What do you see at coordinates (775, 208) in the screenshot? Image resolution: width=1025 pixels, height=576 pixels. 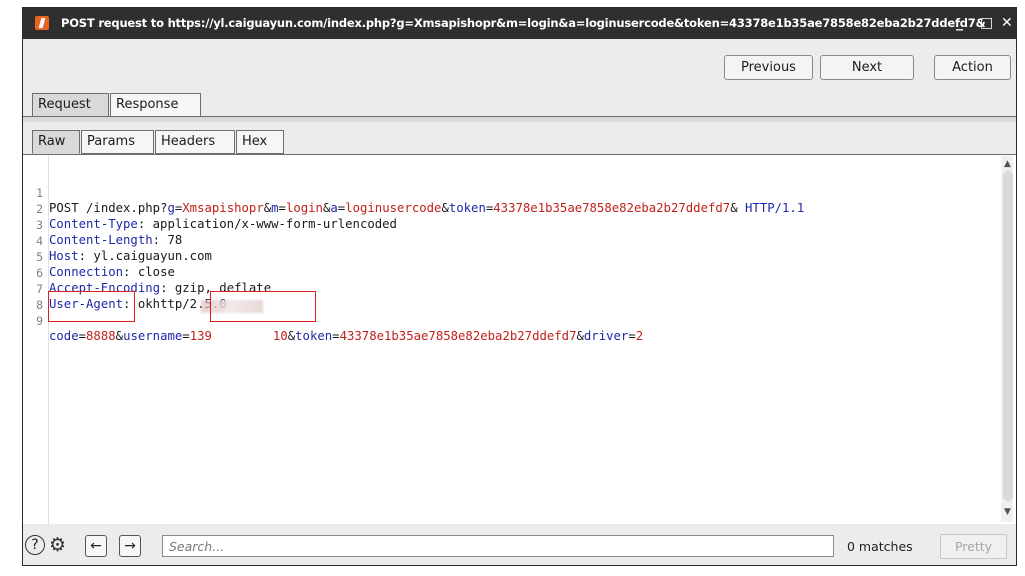 I see `http-version: HTTP/1.1` at bounding box center [775, 208].